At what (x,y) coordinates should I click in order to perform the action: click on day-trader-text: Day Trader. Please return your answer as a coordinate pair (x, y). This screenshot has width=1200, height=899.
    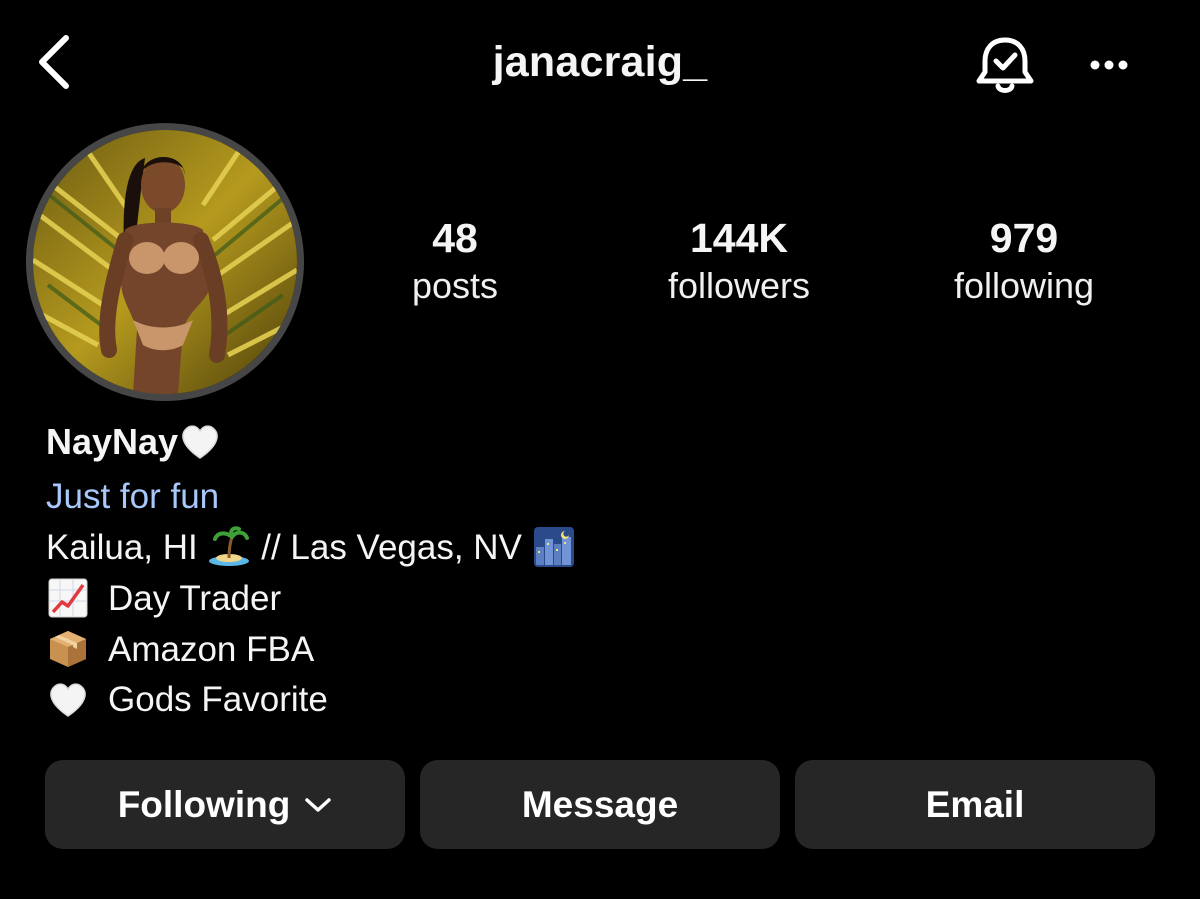
    Looking at the image, I should click on (195, 598).